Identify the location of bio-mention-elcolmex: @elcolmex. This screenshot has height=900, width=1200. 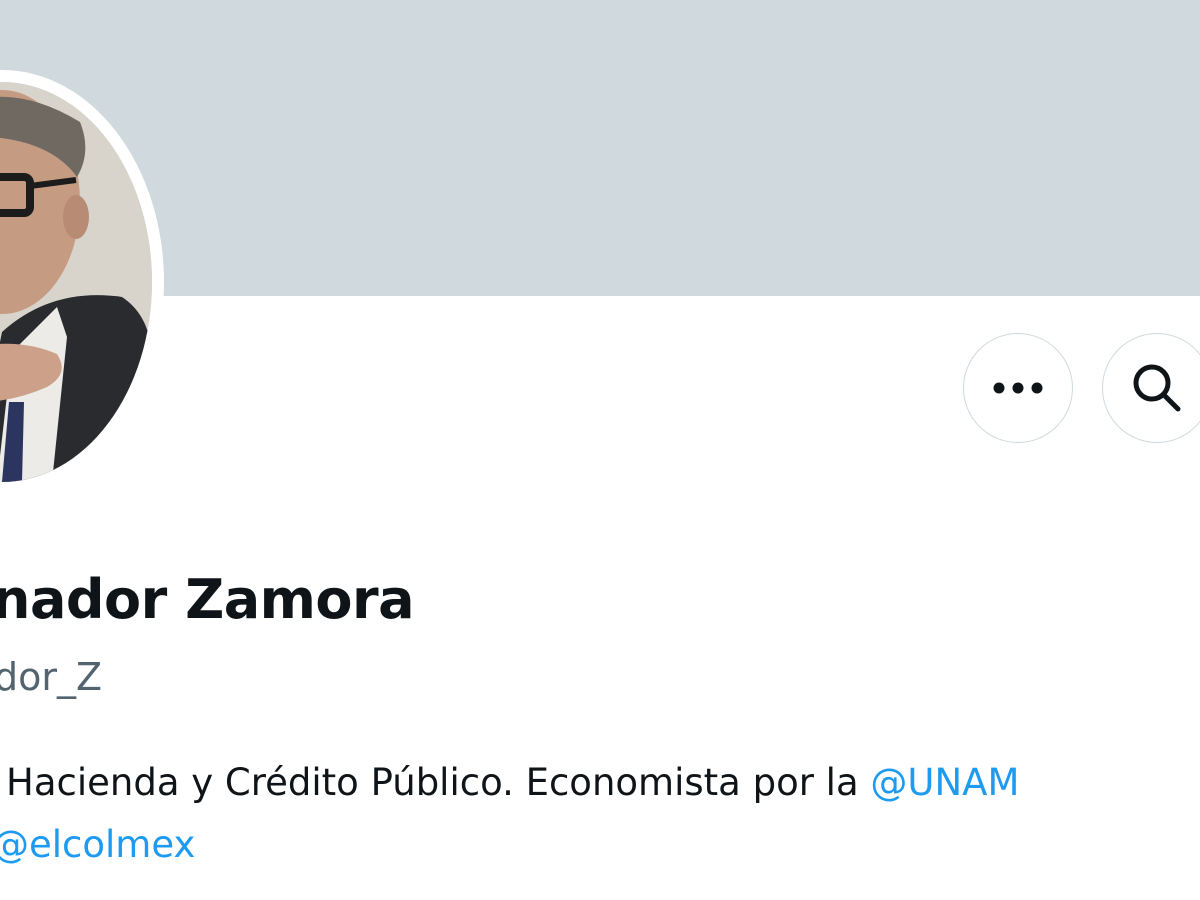
(97, 844).